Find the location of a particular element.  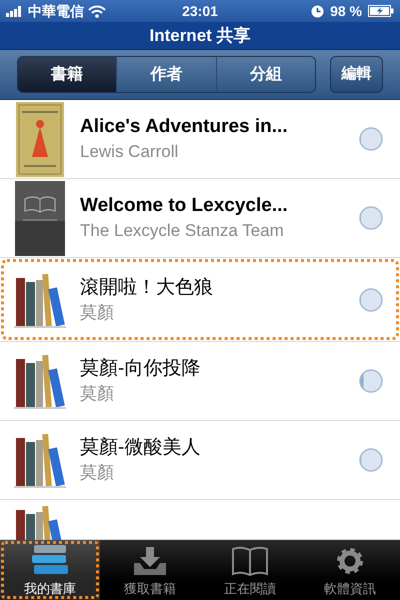

clock-icon is located at coordinates (317, 11).